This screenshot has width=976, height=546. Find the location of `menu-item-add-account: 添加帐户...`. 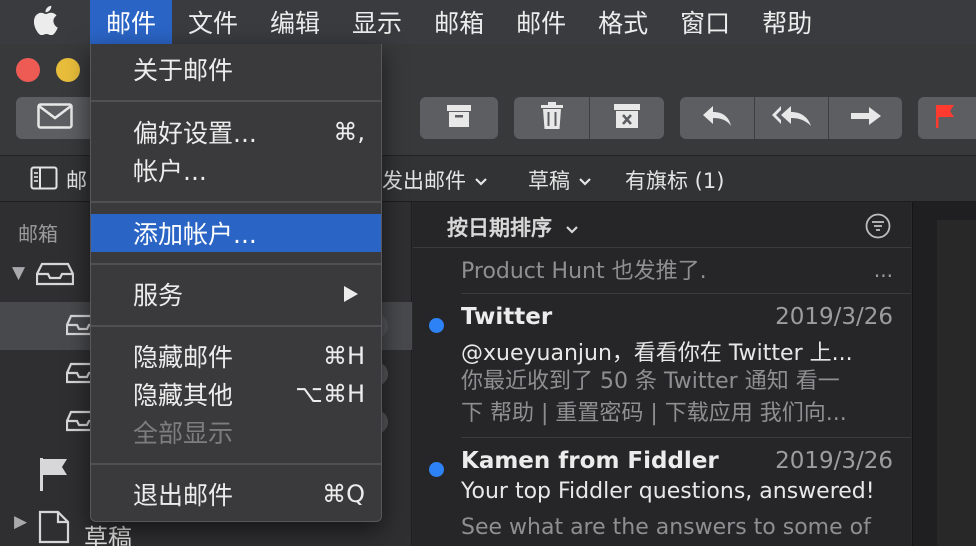

menu-item-add-account: 添加帐户... is located at coordinates (236, 233).